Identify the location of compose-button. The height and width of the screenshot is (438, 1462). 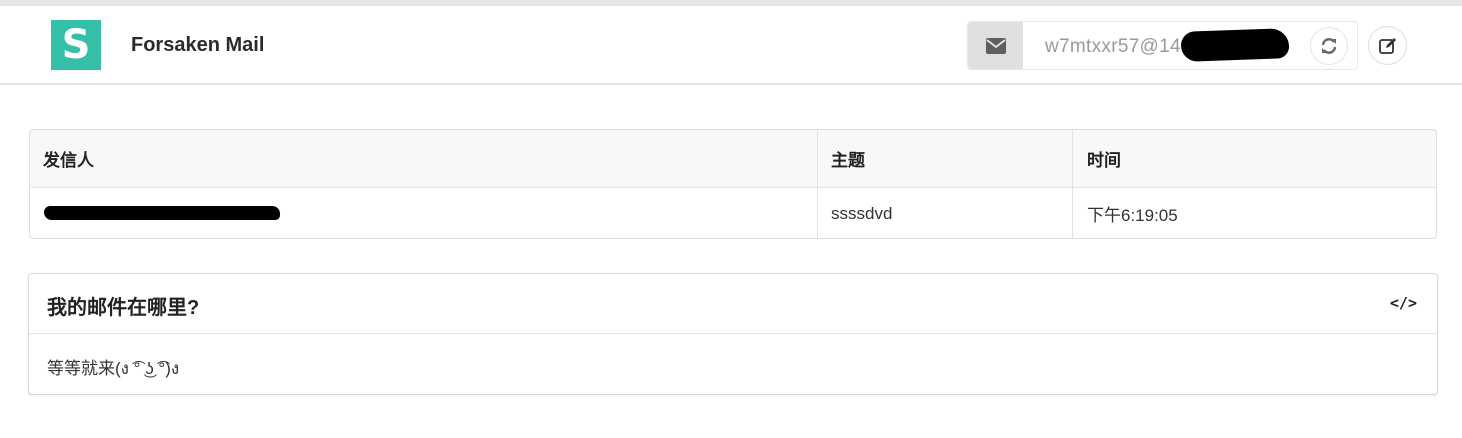
(1387, 45).